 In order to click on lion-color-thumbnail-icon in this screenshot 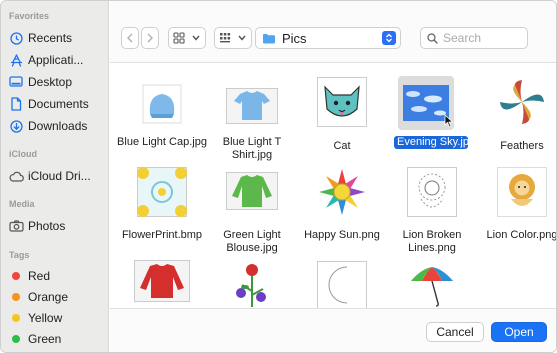, I will do `click(522, 192)`.